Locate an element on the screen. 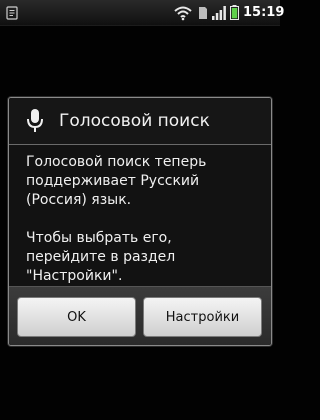 The image size is (320, 420). microphone-icon is located at coordinates (35, 121).